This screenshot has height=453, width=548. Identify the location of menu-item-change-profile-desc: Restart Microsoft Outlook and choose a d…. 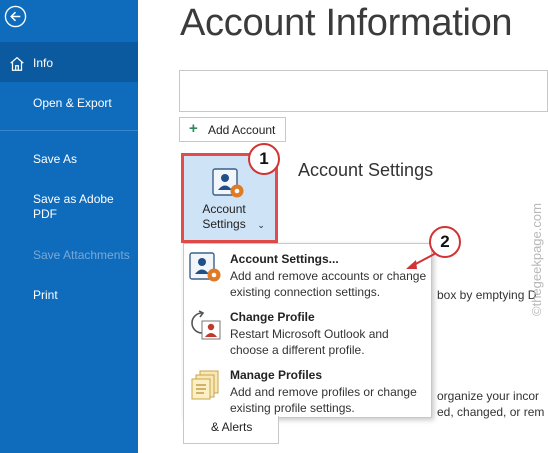
(309, 342).